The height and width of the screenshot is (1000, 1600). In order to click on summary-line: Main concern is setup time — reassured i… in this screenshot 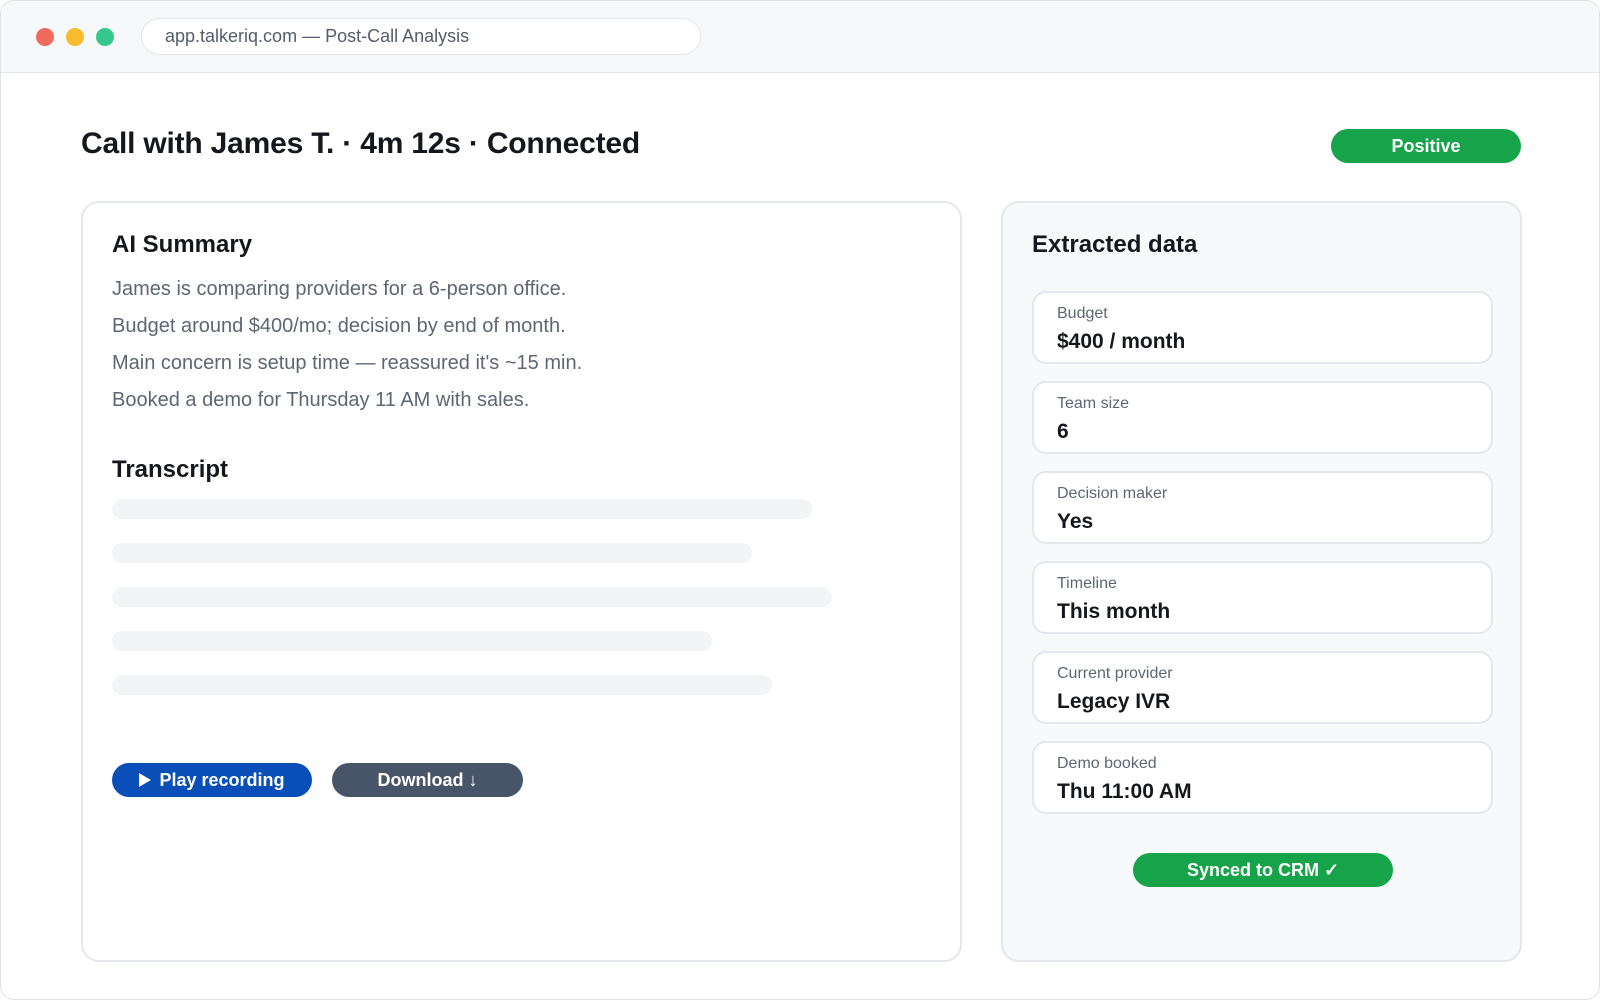, I will do `click(347, 363)`.